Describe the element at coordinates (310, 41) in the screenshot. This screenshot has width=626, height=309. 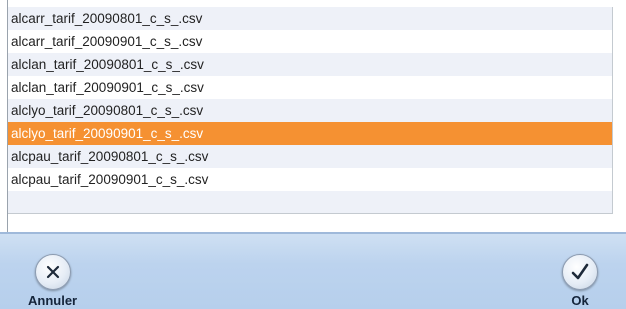
I see `list-item: alcarr_tarif_20090901_c_s_.csv` at that location.